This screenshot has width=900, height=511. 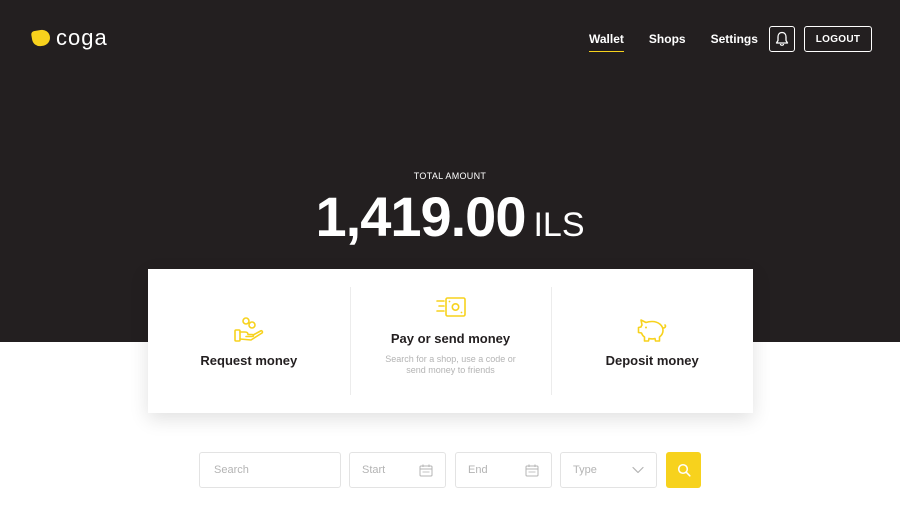 I want to click on deposit-money-title: Deposit money, so click(x=652, y=360).